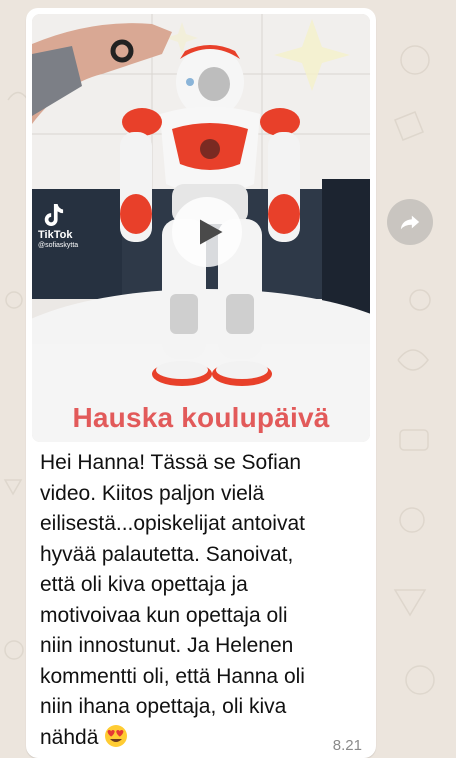 The height and width of the screenshot is (758, 456). What do you see at coordinates (54, 215) in the screenshot?
I see `tiktok-logo-icon` at bounding box center [54, 215].